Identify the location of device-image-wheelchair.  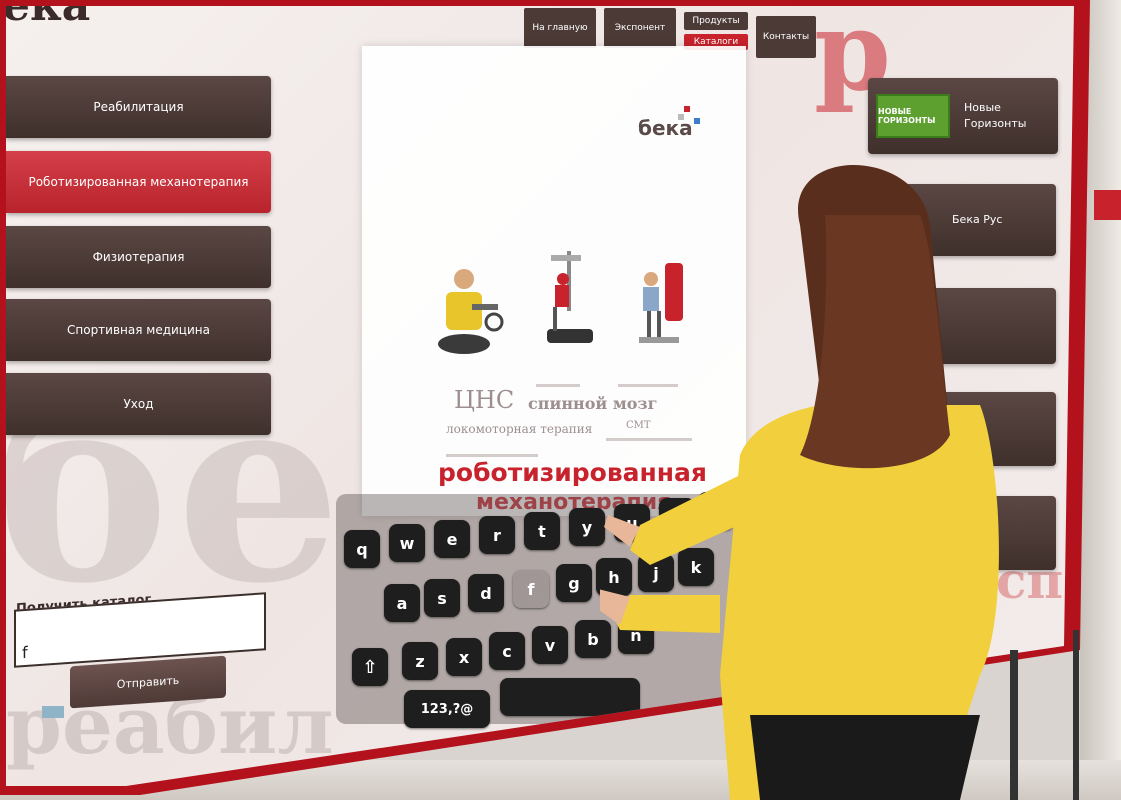
(471, 311).